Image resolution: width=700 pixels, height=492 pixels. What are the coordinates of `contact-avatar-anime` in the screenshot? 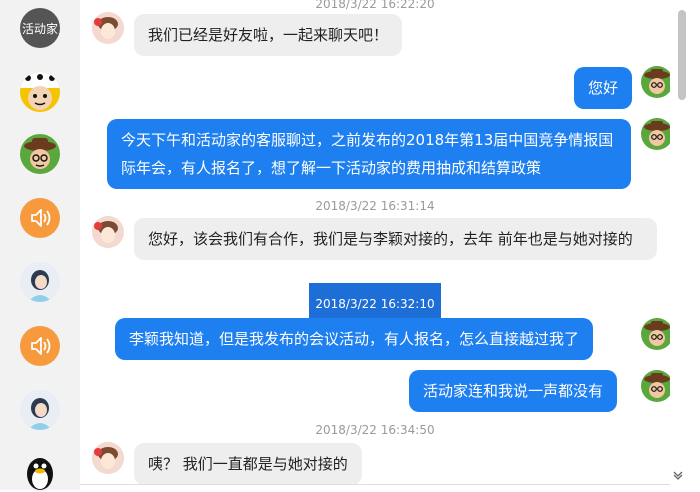 It's located at (40, 92).